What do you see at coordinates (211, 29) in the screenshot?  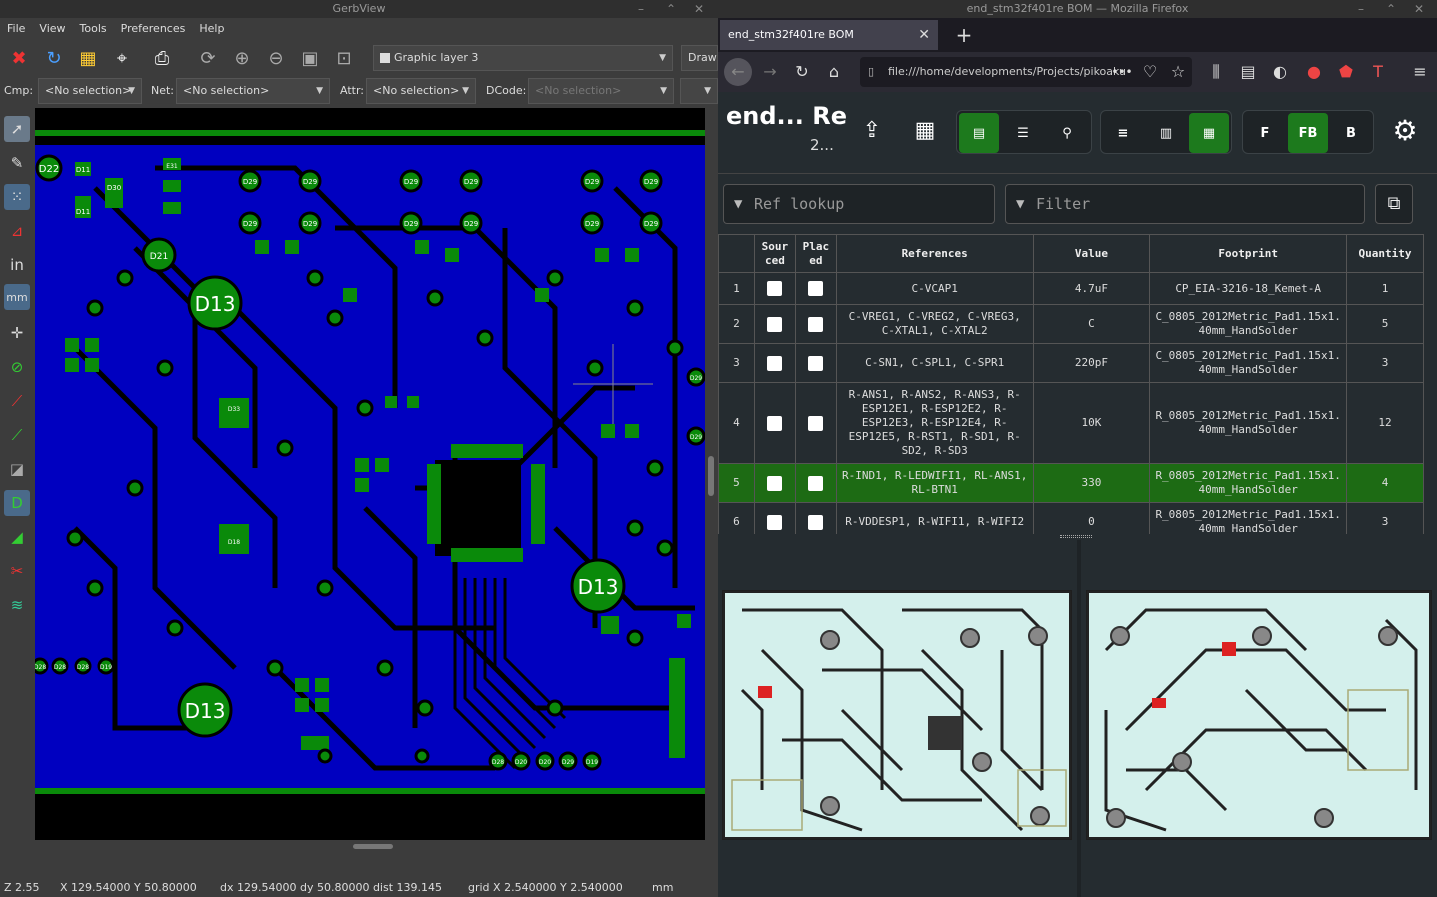 I see `menu-help: Help` at bounding box center [211, 29].